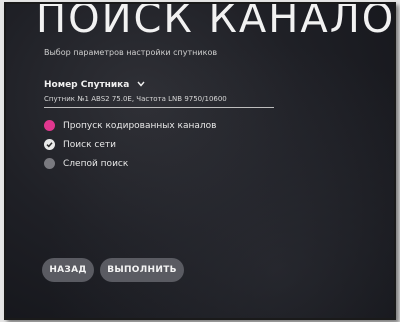 This screenshot has width=400, height=322. What do you see at coordinates (89, 144) in the screenshot?
I see `option-label: Поиск сети` at bounding box center [89, 144].